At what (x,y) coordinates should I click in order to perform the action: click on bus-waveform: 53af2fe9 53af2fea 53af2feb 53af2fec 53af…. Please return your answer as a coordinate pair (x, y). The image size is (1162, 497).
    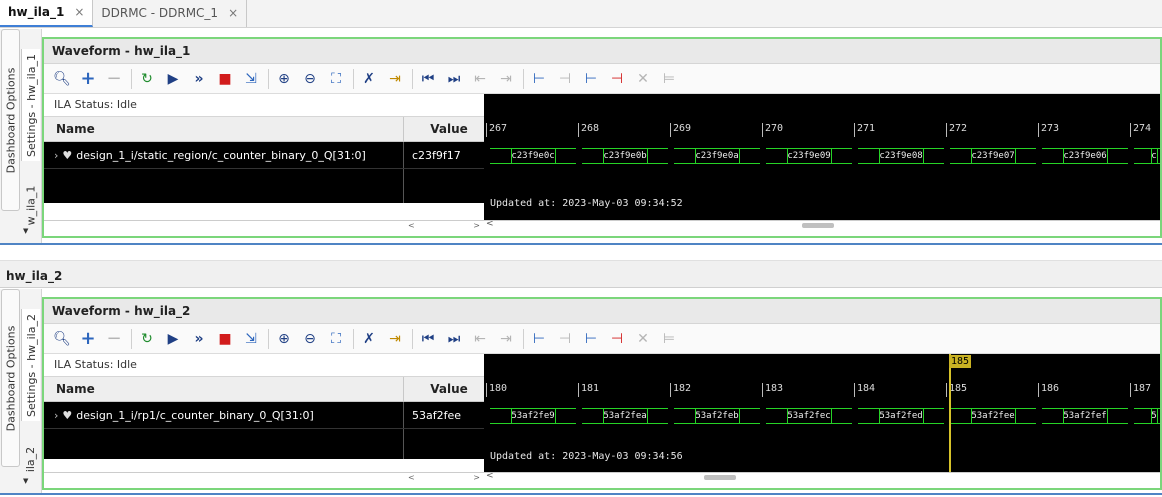
    Looking at the image, I should click on (822, 416).